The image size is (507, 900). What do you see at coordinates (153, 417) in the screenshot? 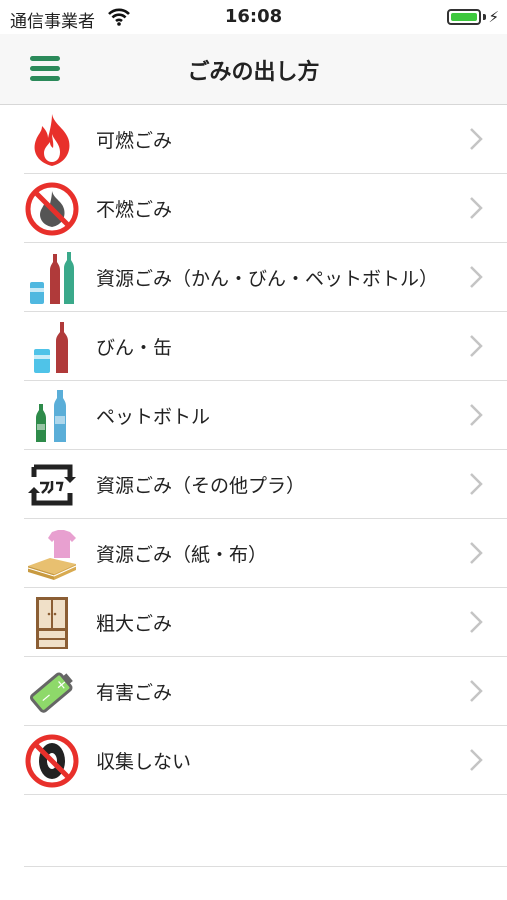
I see `item-label: ペットボトル` at bounding box center [153, 417].